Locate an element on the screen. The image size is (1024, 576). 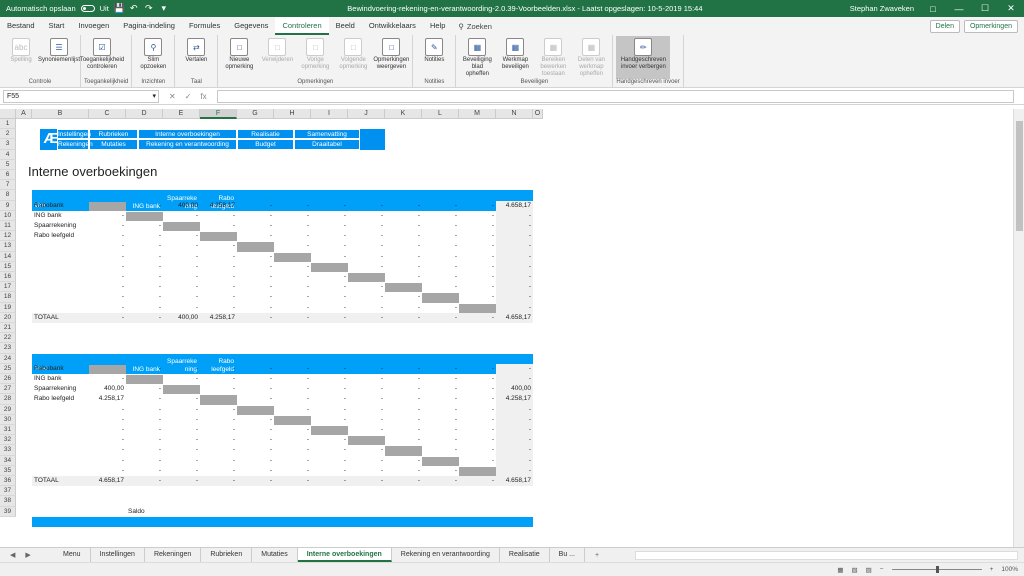
tab-help: Help is located at coordinates (437, 26).